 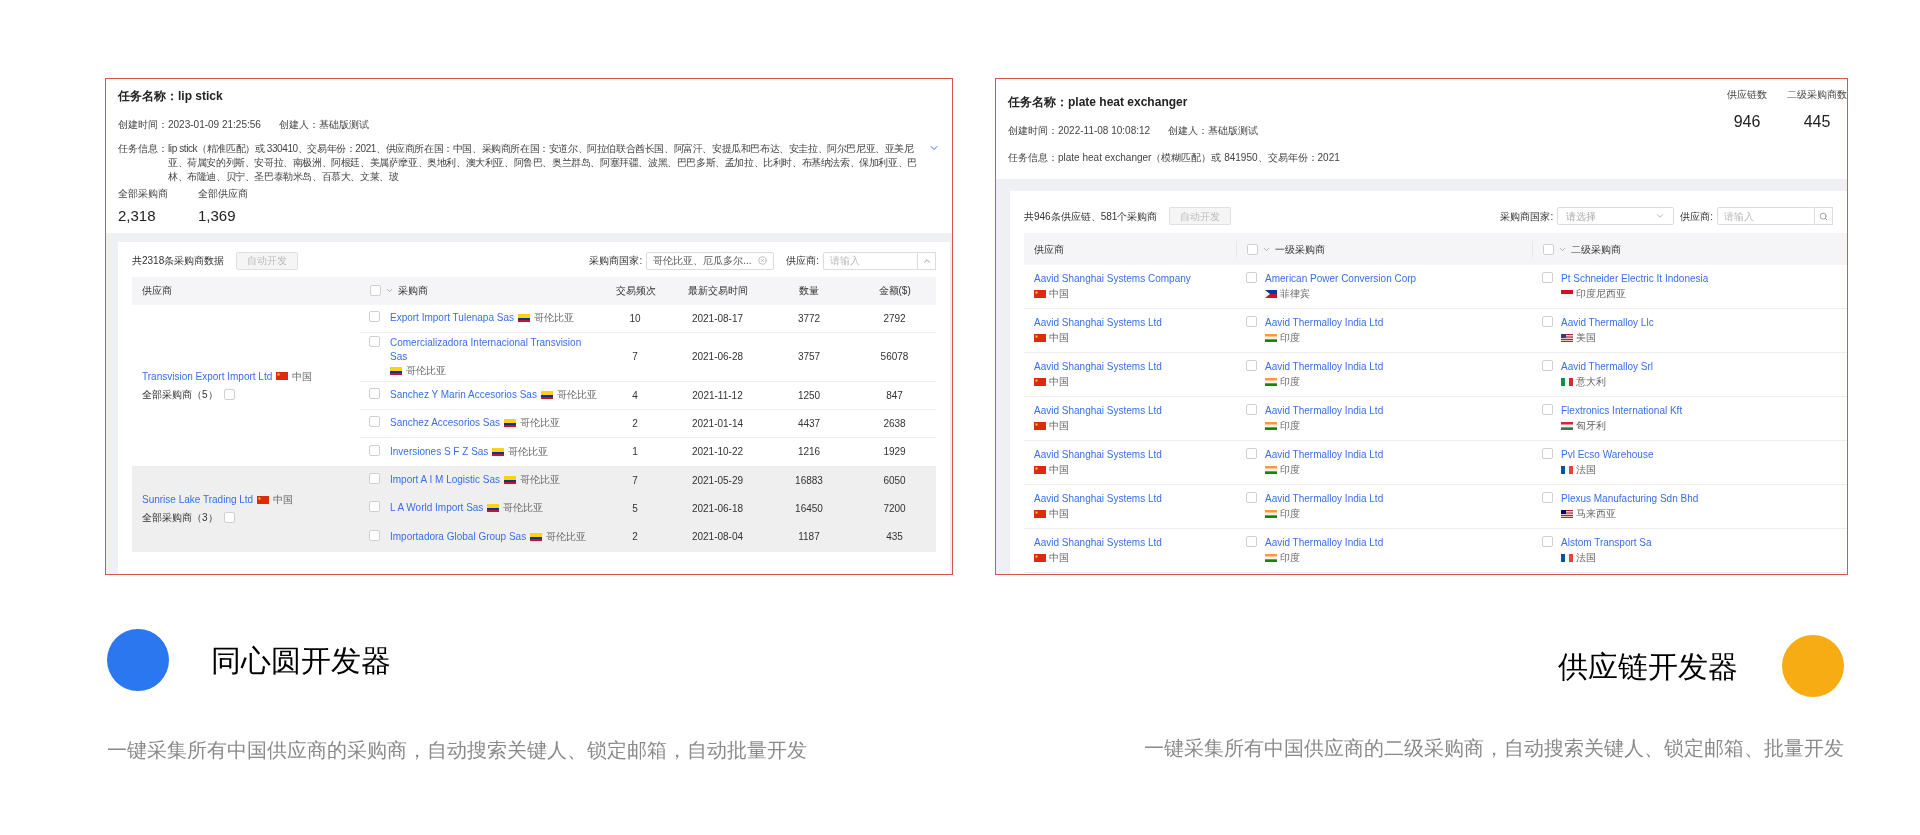 I want to click on quantity-cell-text: 16883, so click(x=809, y=480).